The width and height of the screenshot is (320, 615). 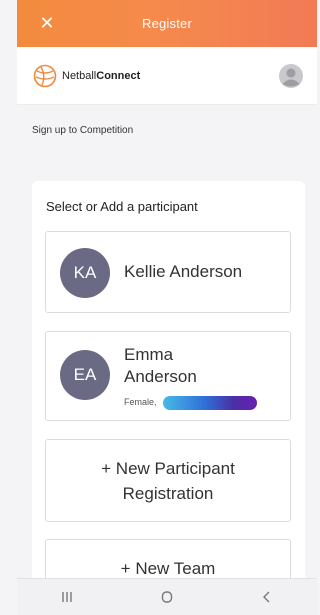 I want to click on participant-card: KA Kellie Anderson, so click(x=168, y=272).